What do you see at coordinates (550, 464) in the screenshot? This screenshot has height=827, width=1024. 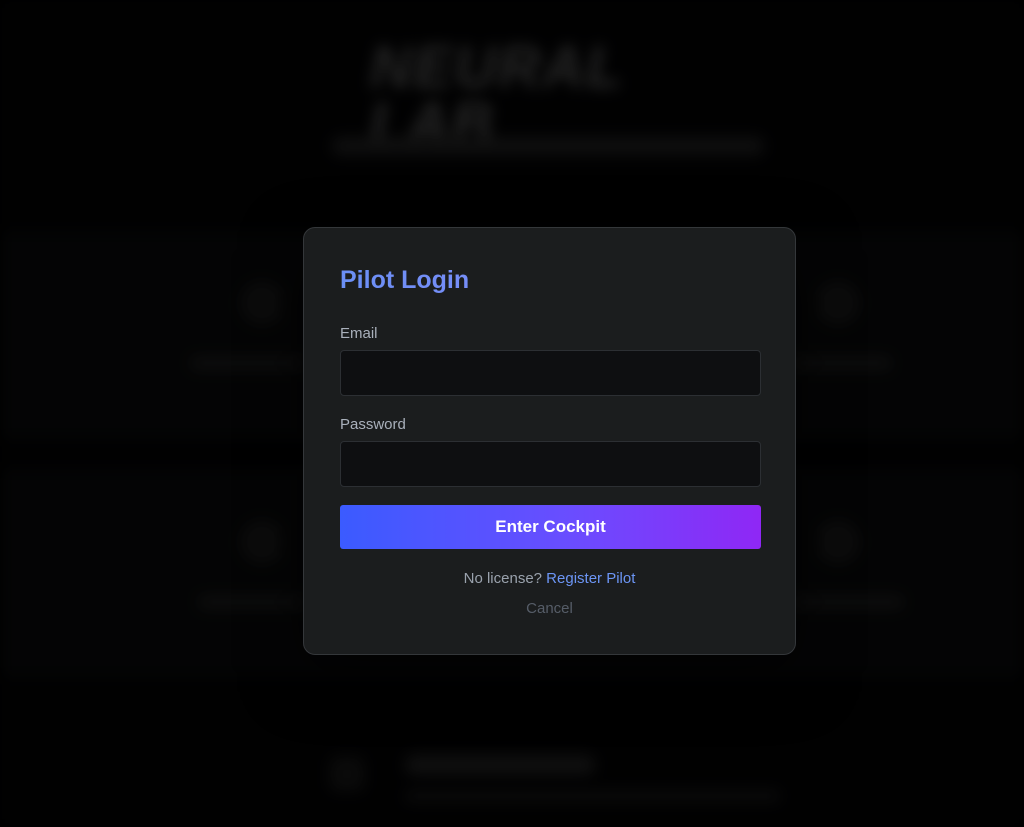 I see `password-input` at bounding box center [550, 464].